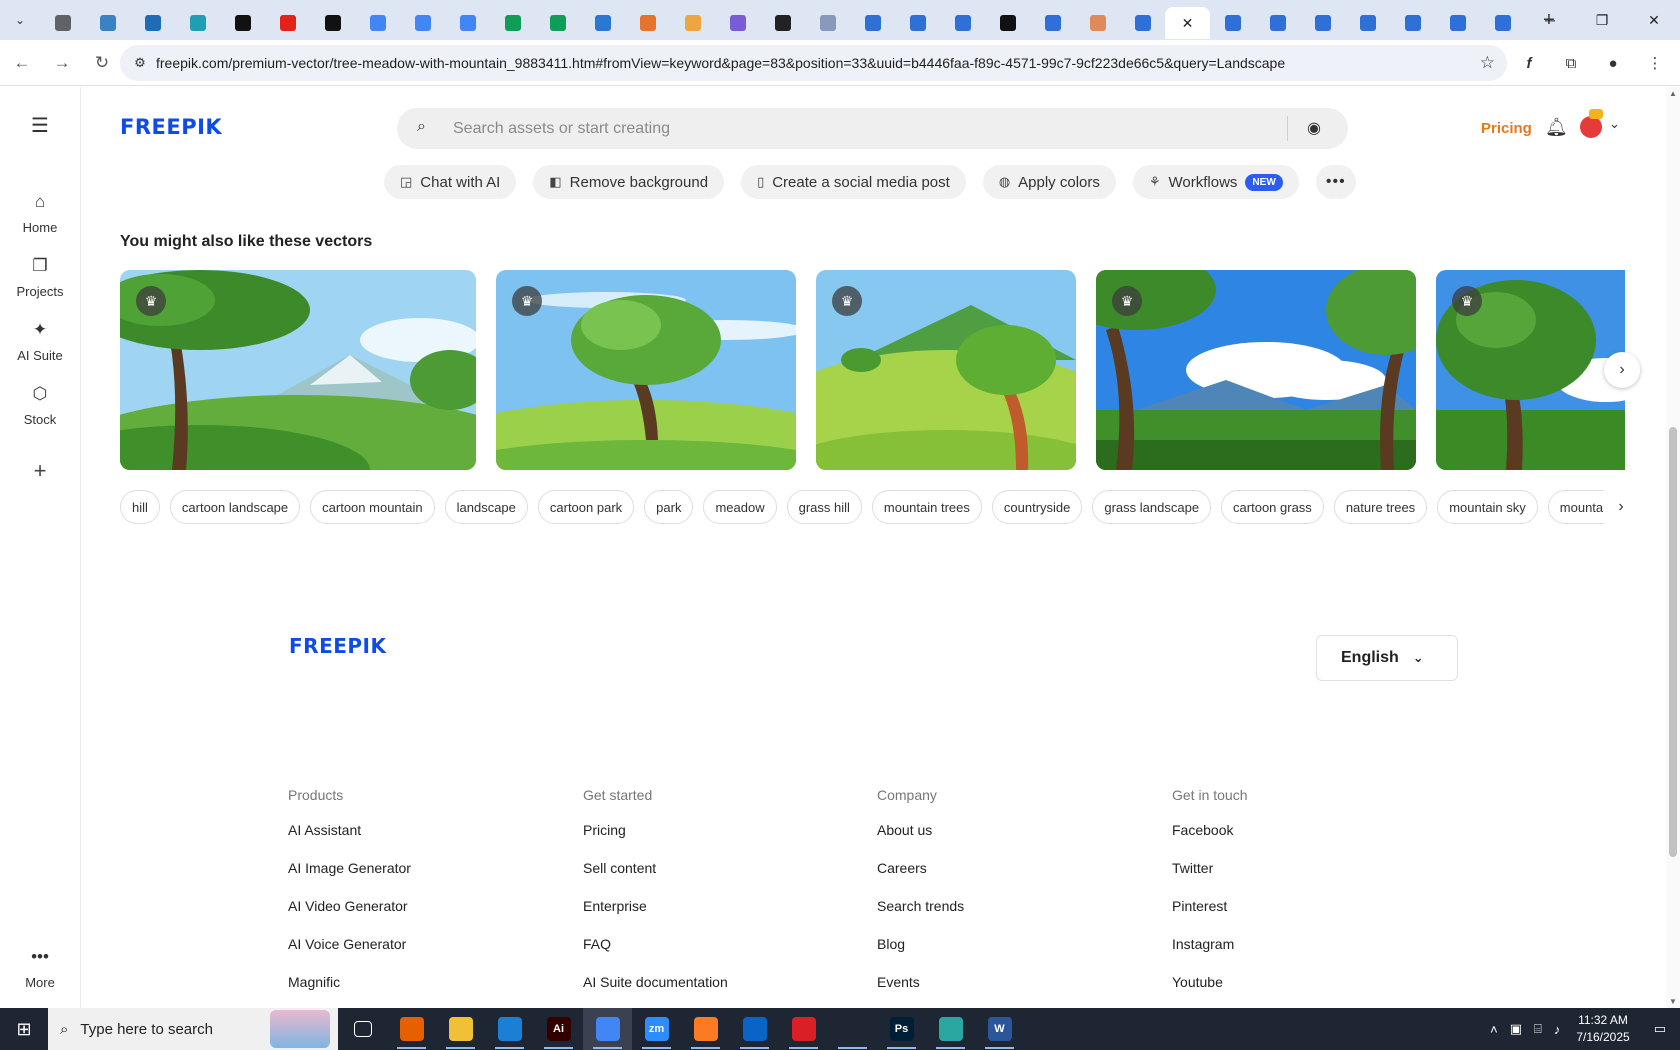 This screenshot has height=1050, width=1680. What do you see at coordinates (920, 991) in the screenshot?
I see `footer-link: Events` at bounding box center [920, 991].